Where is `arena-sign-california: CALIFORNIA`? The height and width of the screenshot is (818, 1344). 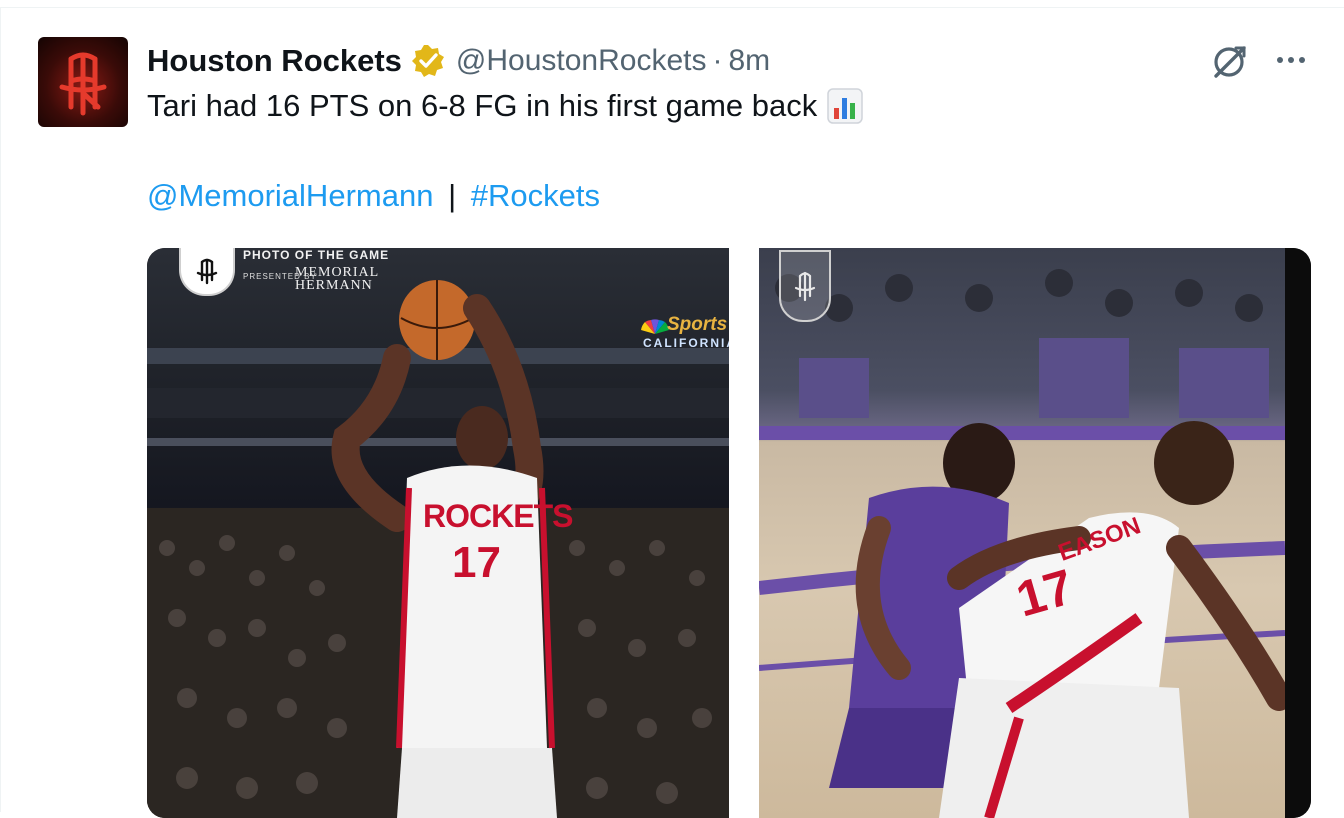
arena-sign-california: CALIFORNIA is located at coordinates (686, 343).